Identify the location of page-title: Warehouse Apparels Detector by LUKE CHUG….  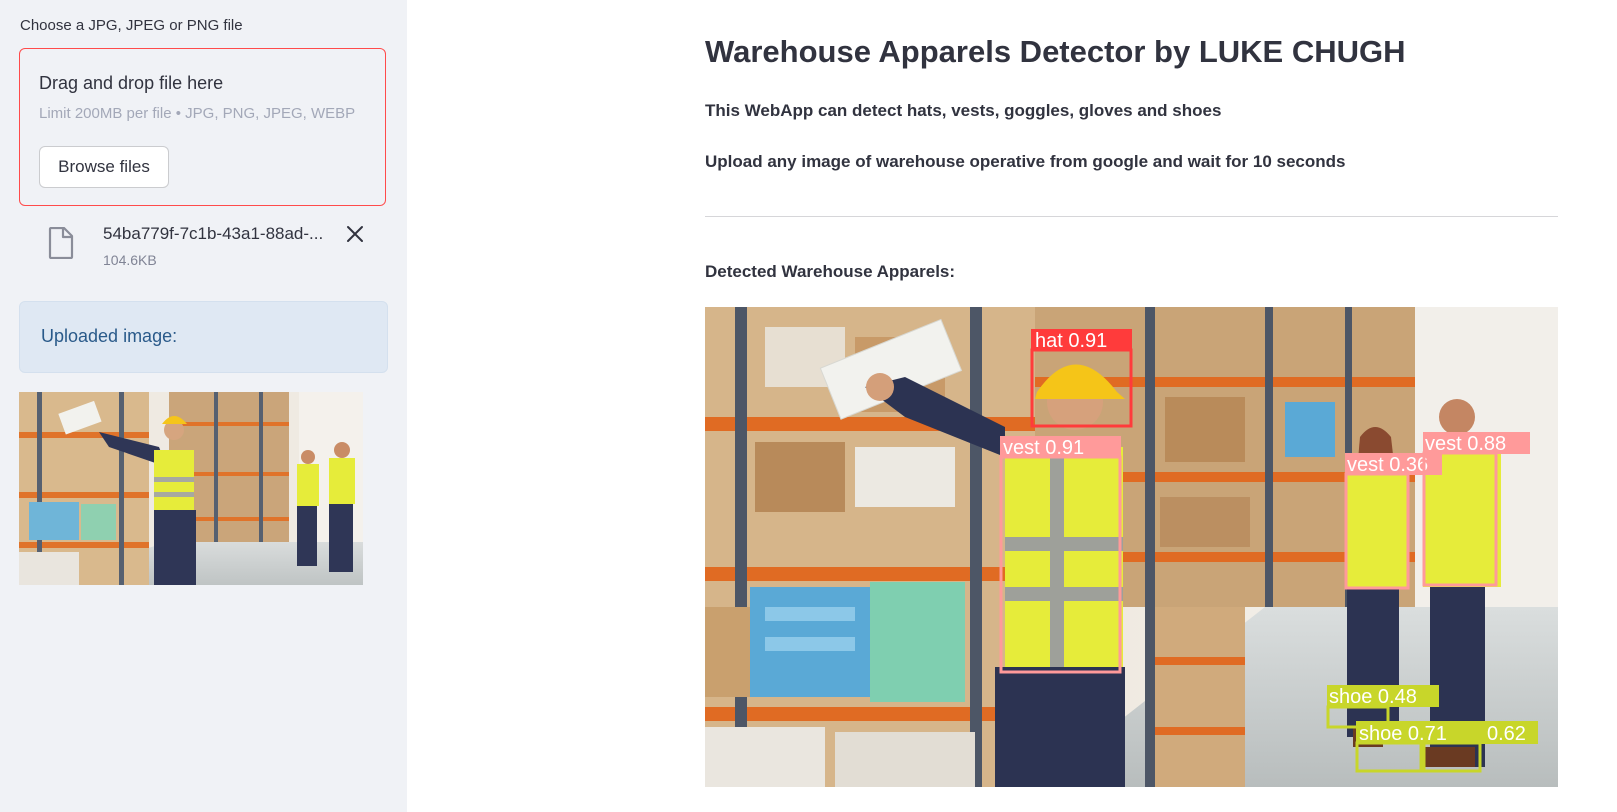
(1055, 51).